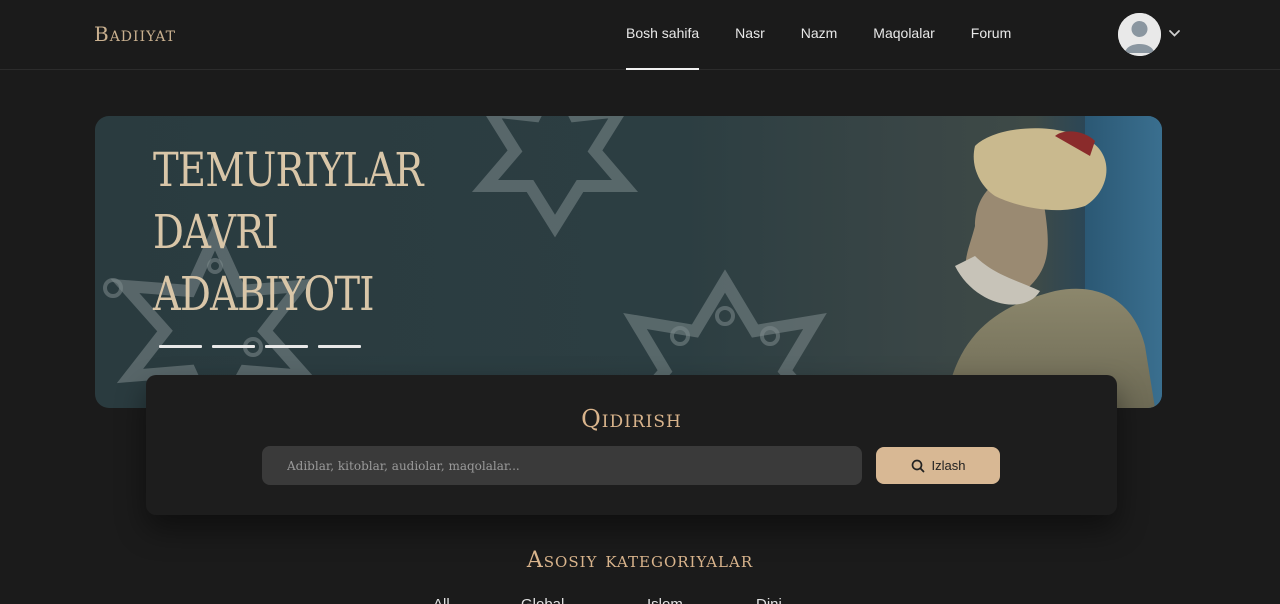  What do you see at coordinates (135, 34) in the screenshot?
I see `logo: Badiiyat` at bounding box center [135, 34].